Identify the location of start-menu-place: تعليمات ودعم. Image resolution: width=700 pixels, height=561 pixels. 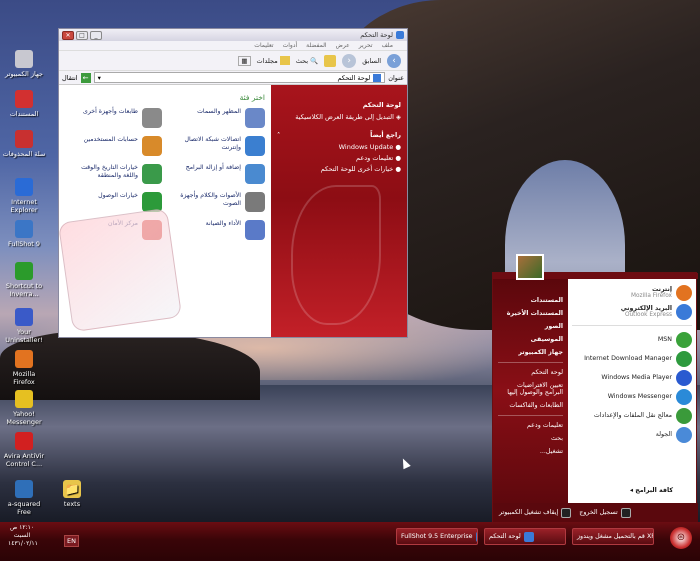
(530, 425).